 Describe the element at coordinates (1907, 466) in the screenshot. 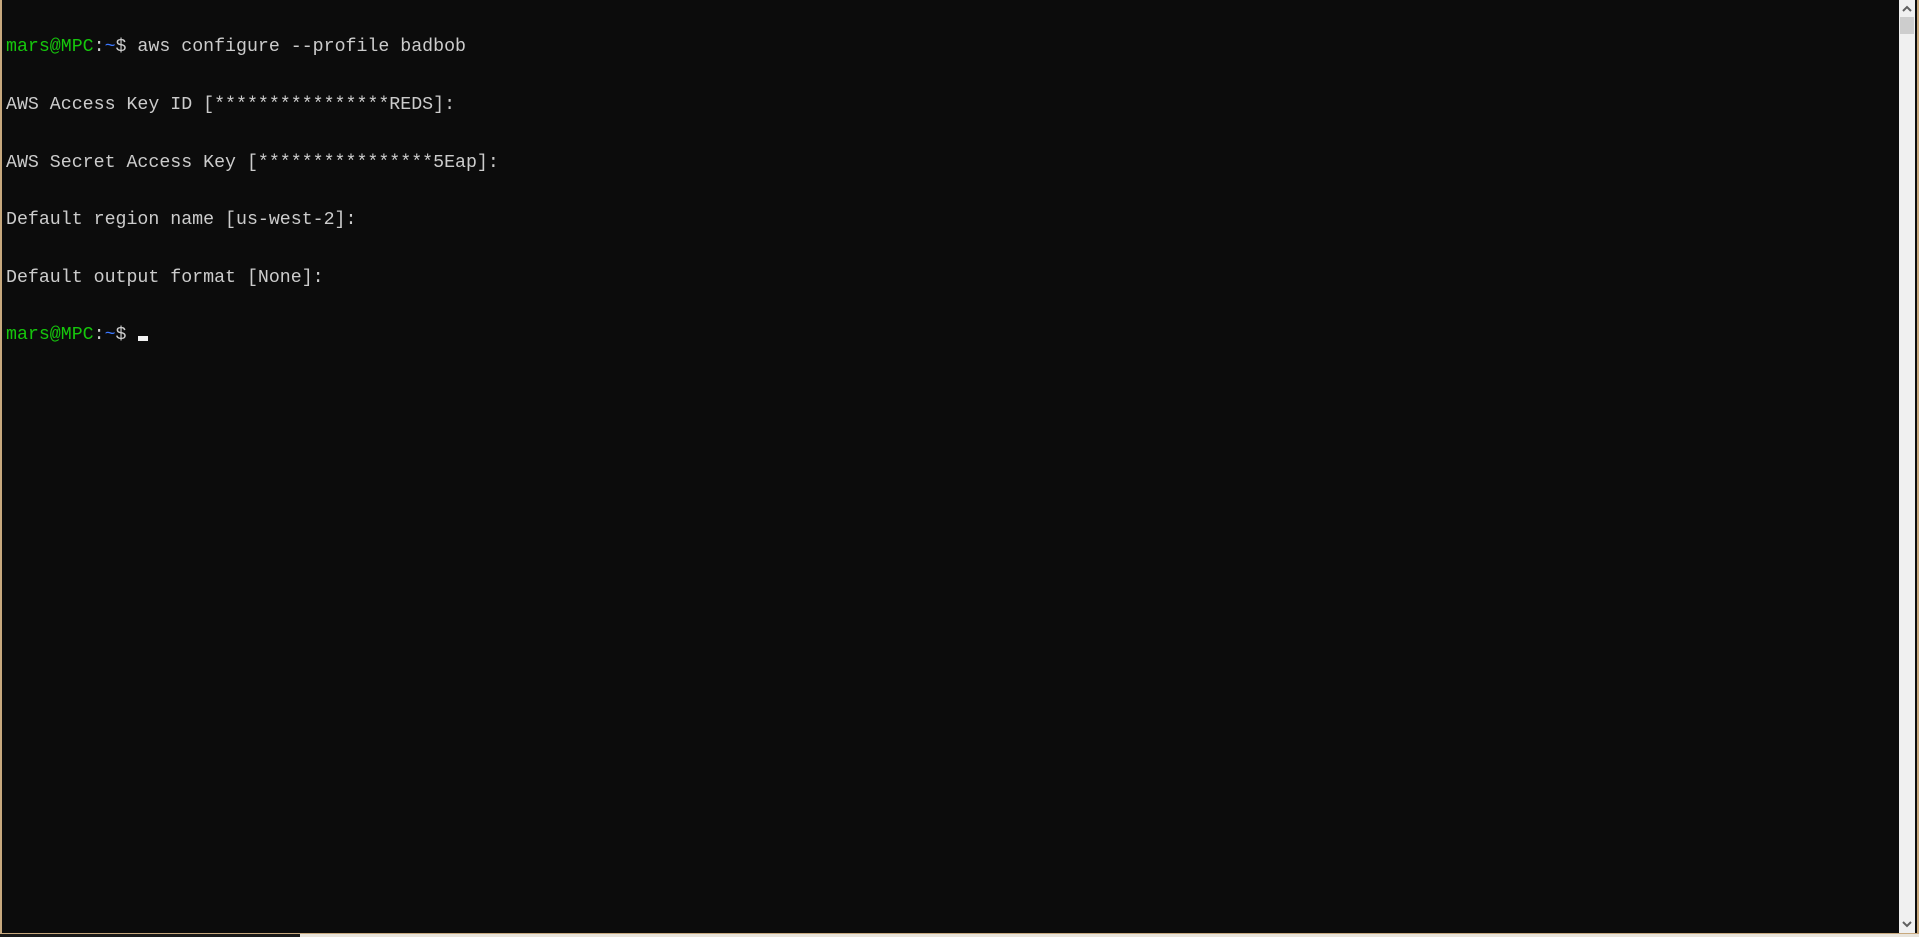

I see `vertical-scrollbar` at that location.